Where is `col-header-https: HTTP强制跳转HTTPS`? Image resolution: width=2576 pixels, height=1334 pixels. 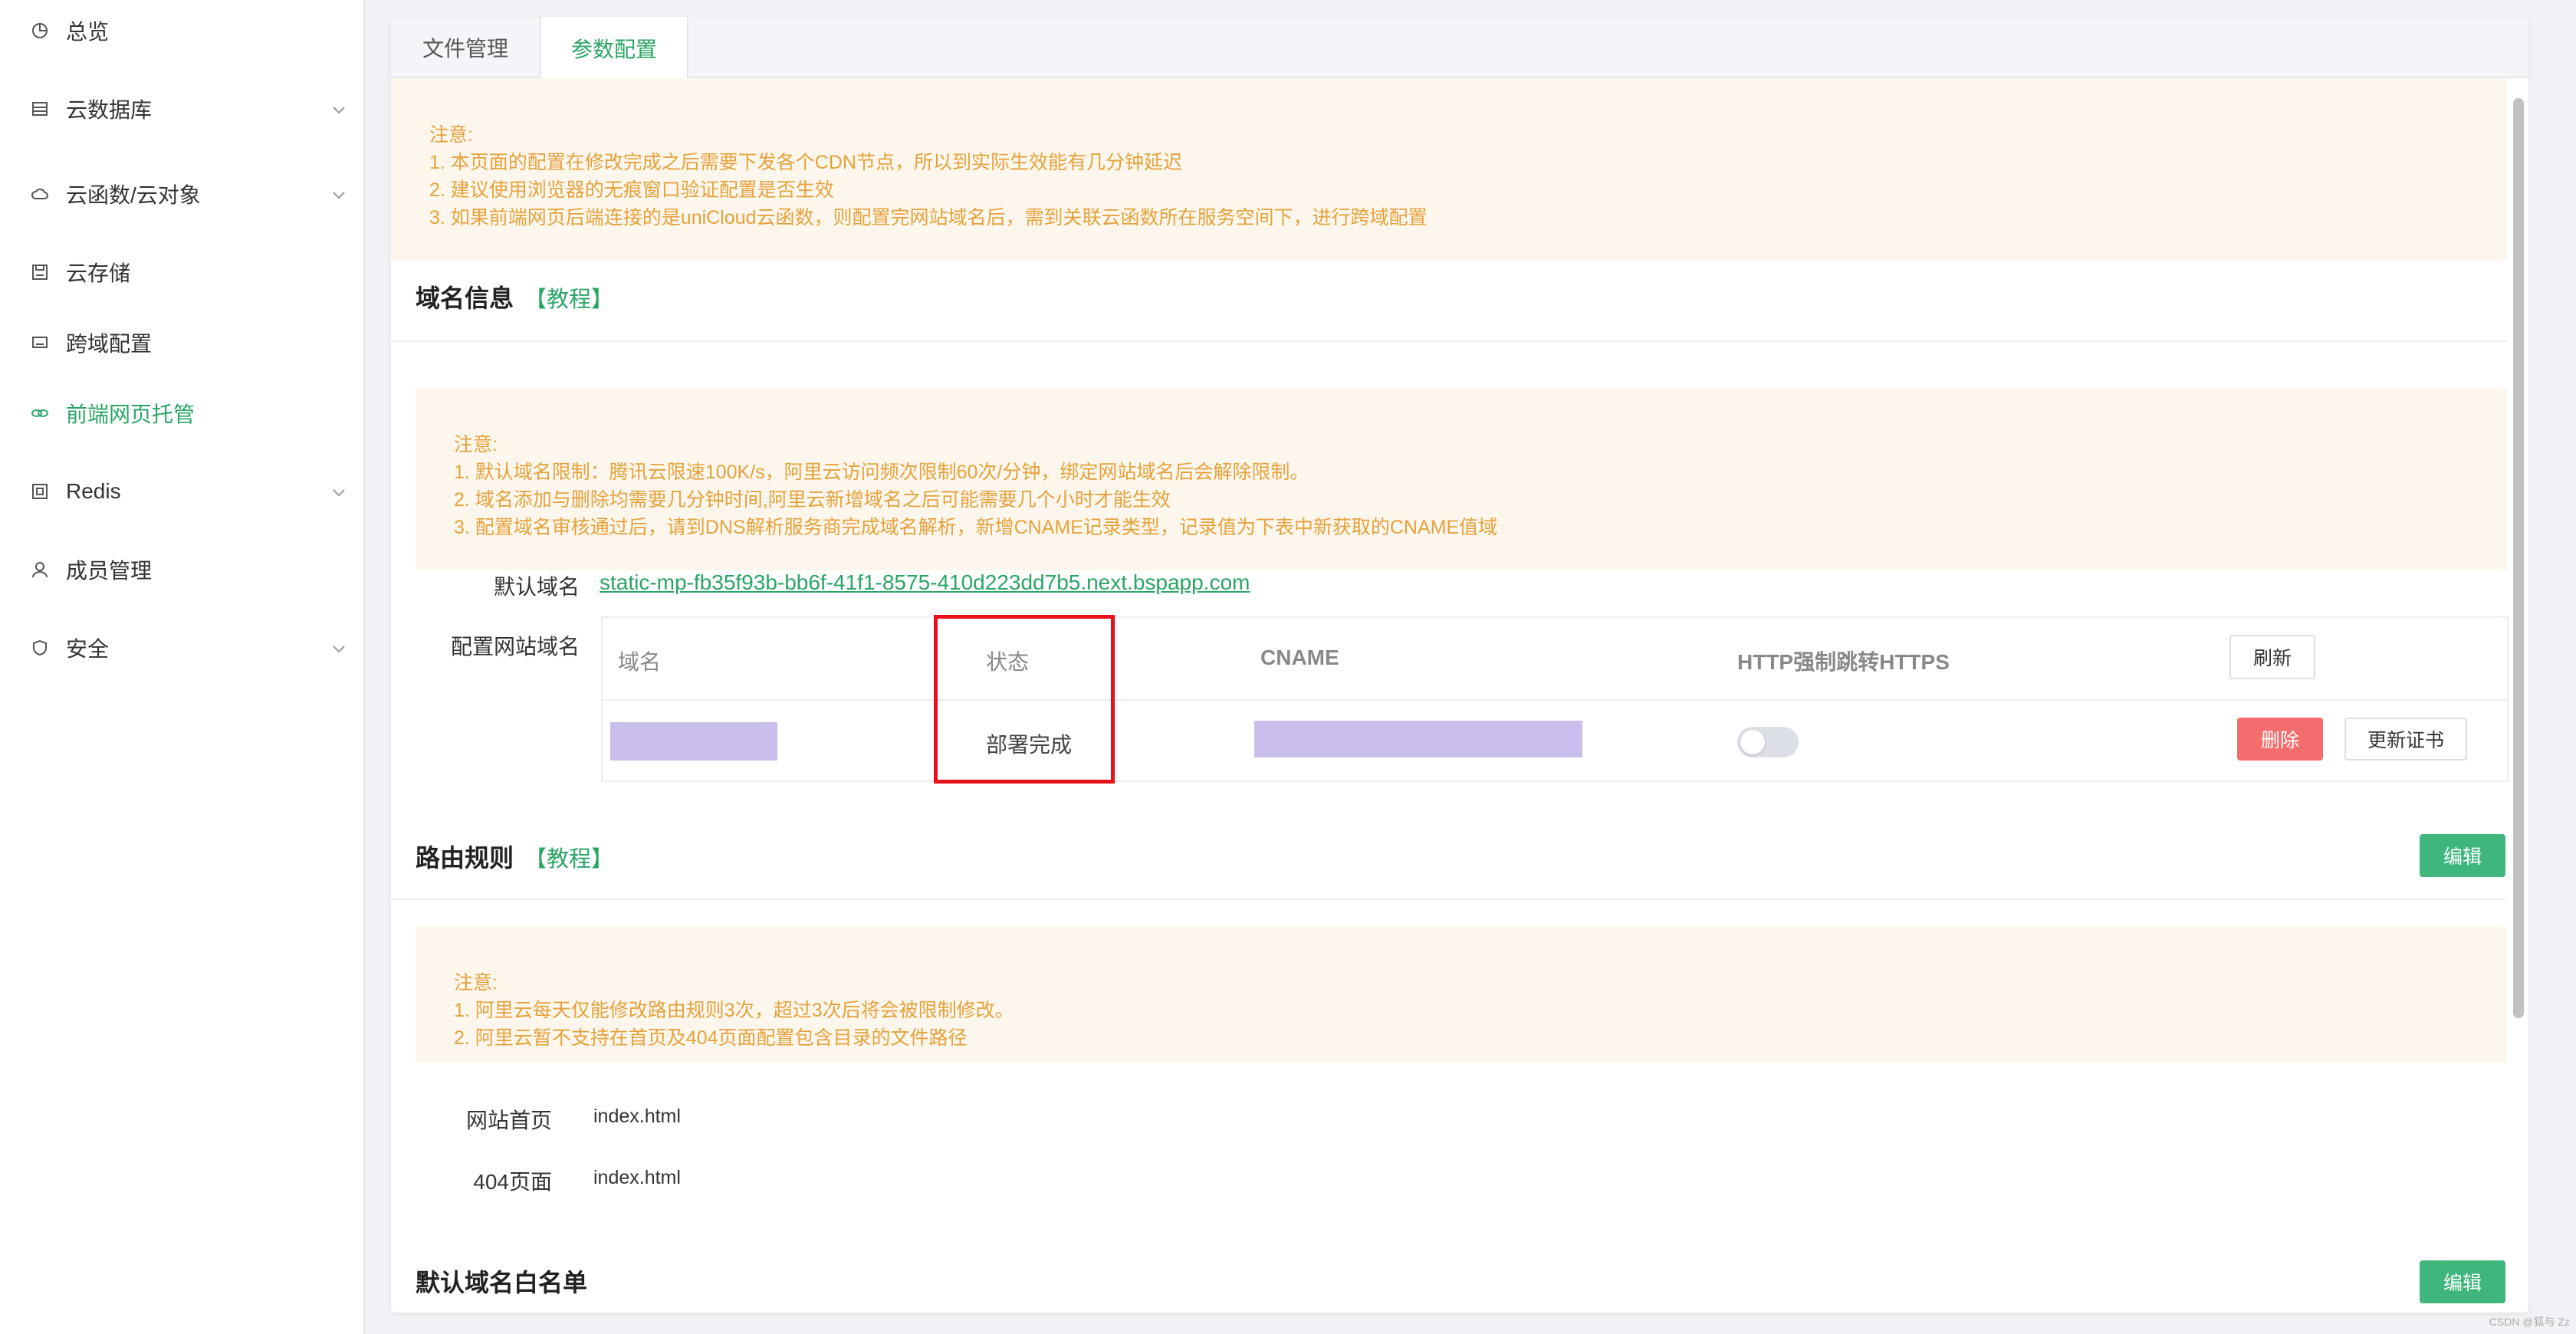 col-header-https: HTTP强制跳转HTTPS is located at coordinates (1844, 662).